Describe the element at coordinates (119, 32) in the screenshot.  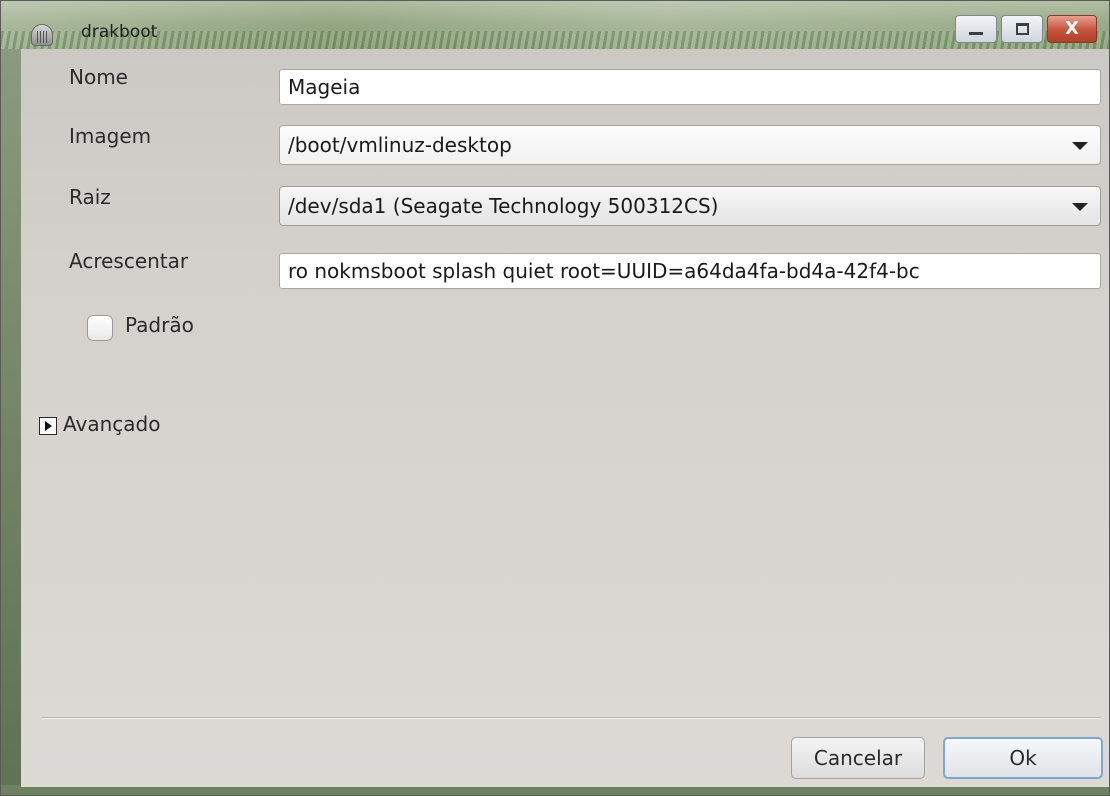
I see `window-title: drakboot` at that location.